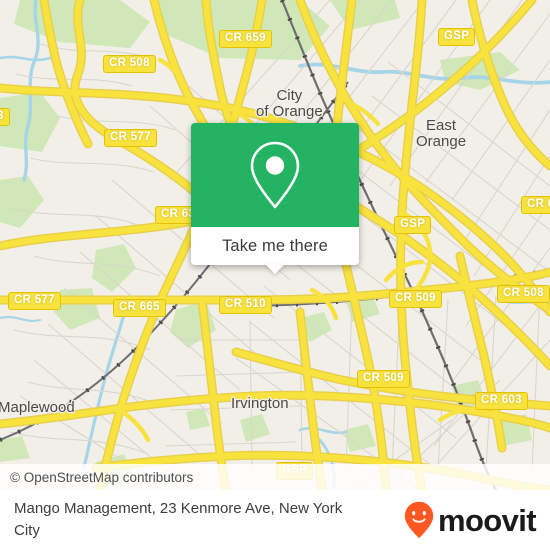  Describe the element at coordinates (139, 308) in the screenshot. I see `road-shield-cr-665: CR 665` at that location.